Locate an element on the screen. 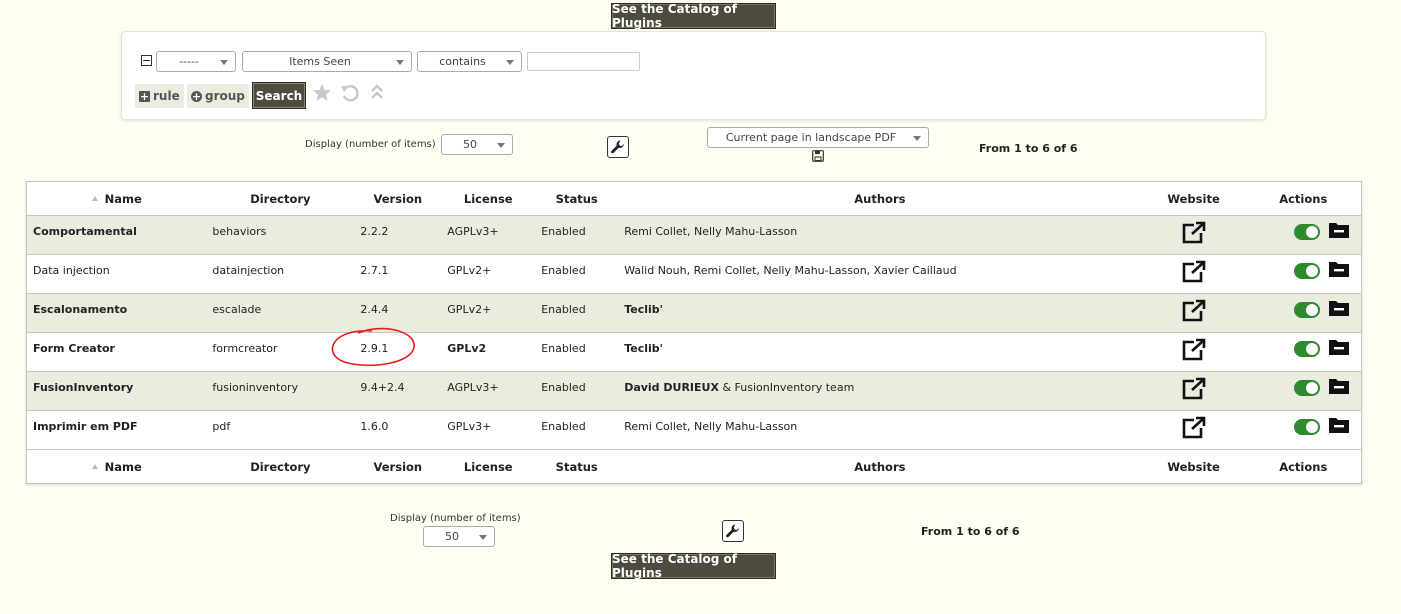  plugin-version: 2.9.1 is located at coordinates (398, 352).